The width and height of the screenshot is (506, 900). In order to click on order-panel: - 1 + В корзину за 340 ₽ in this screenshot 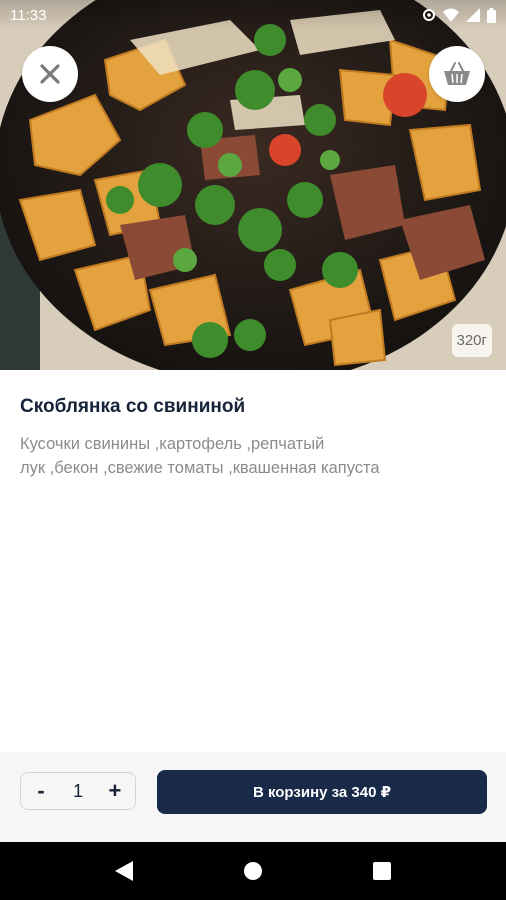, I will do `click(253, 797)`.